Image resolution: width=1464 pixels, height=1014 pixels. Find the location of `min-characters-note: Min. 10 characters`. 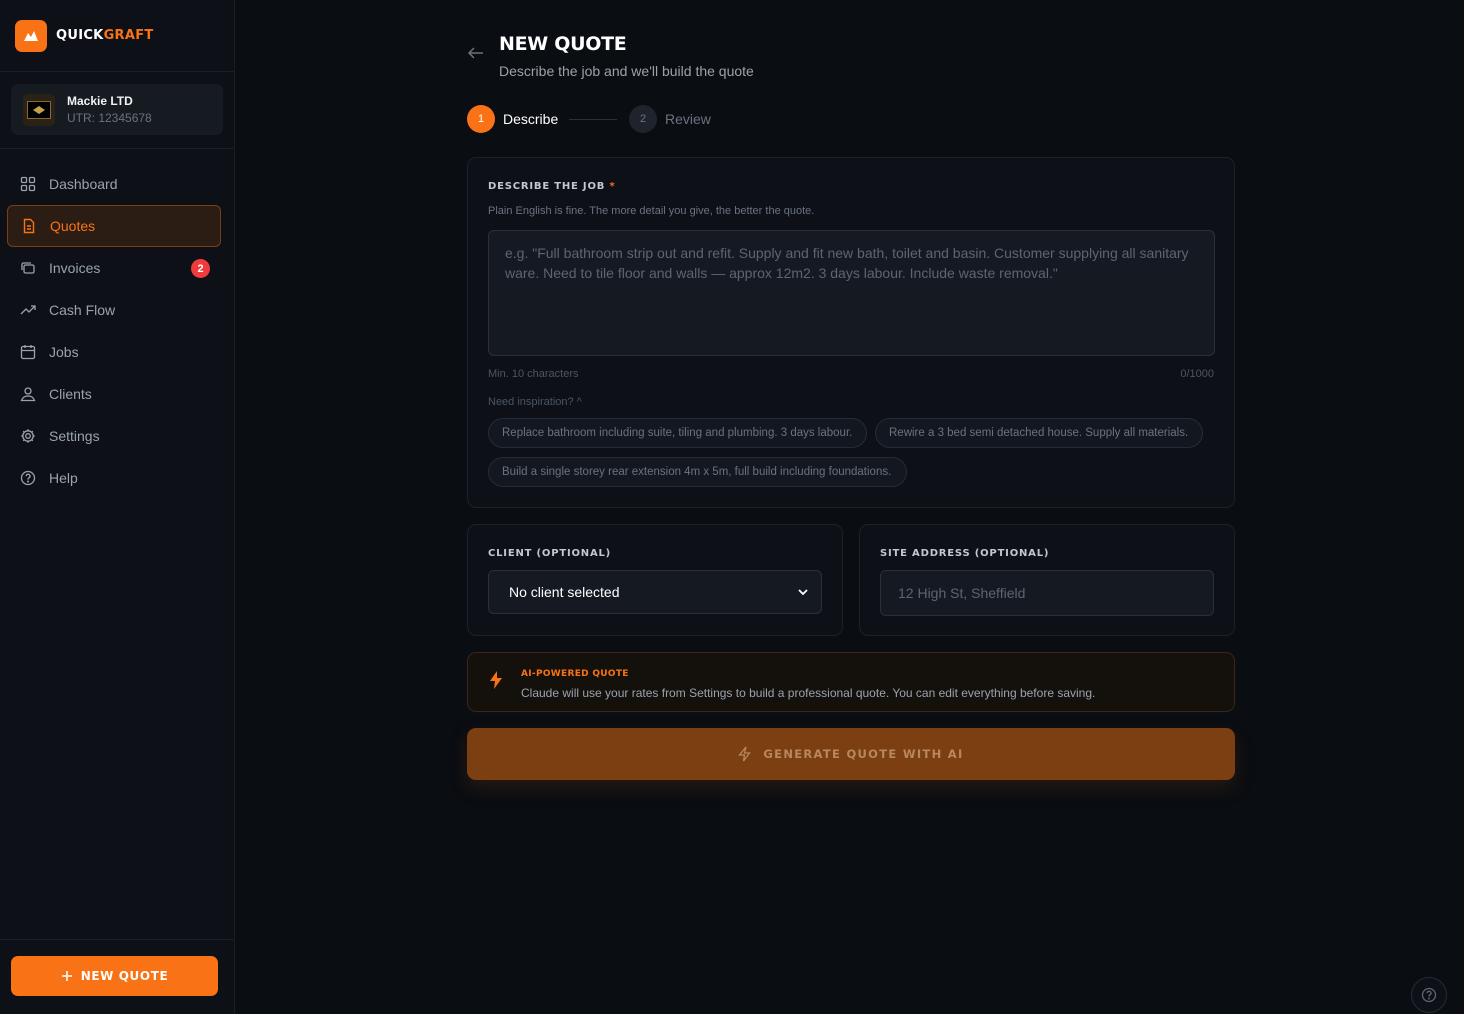

min-characters-note: Min. 10 characters is located at coordinates (533, 374).